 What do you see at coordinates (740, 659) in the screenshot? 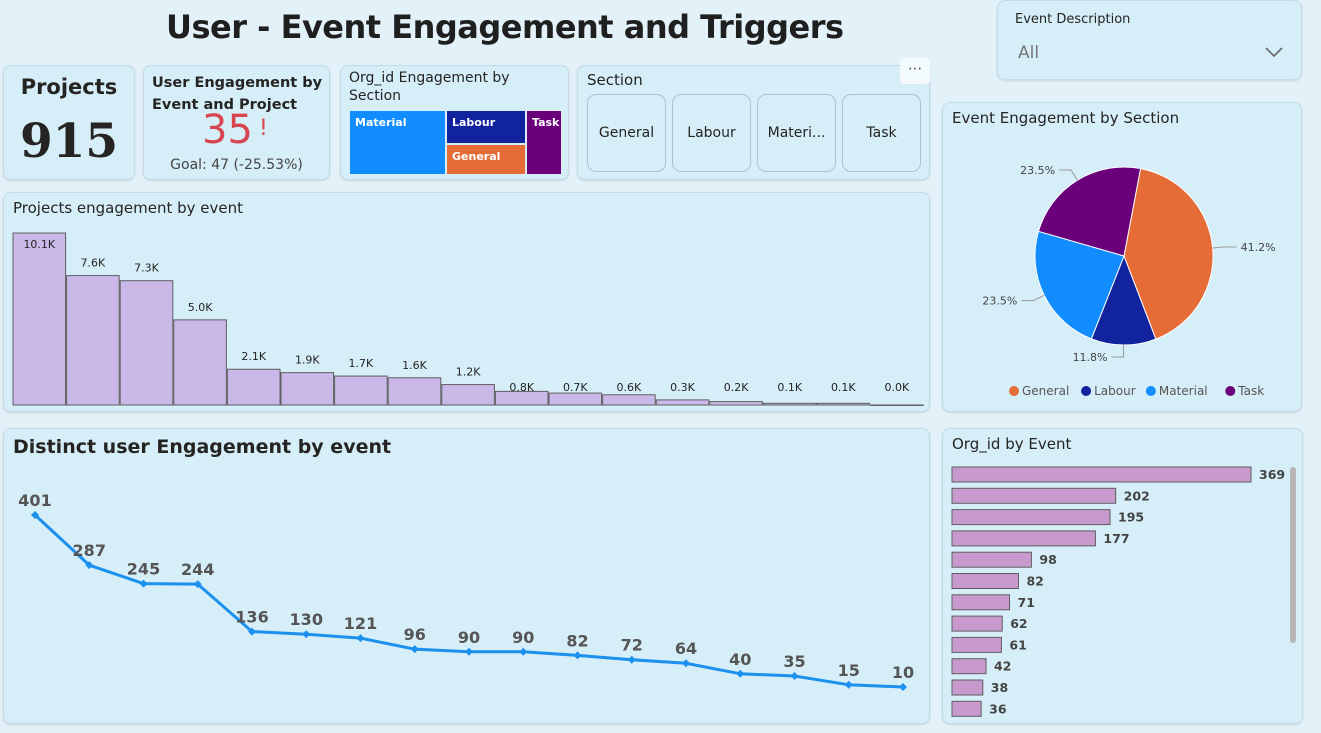
I see `data-label: 40` at bounding box center [740, 659].